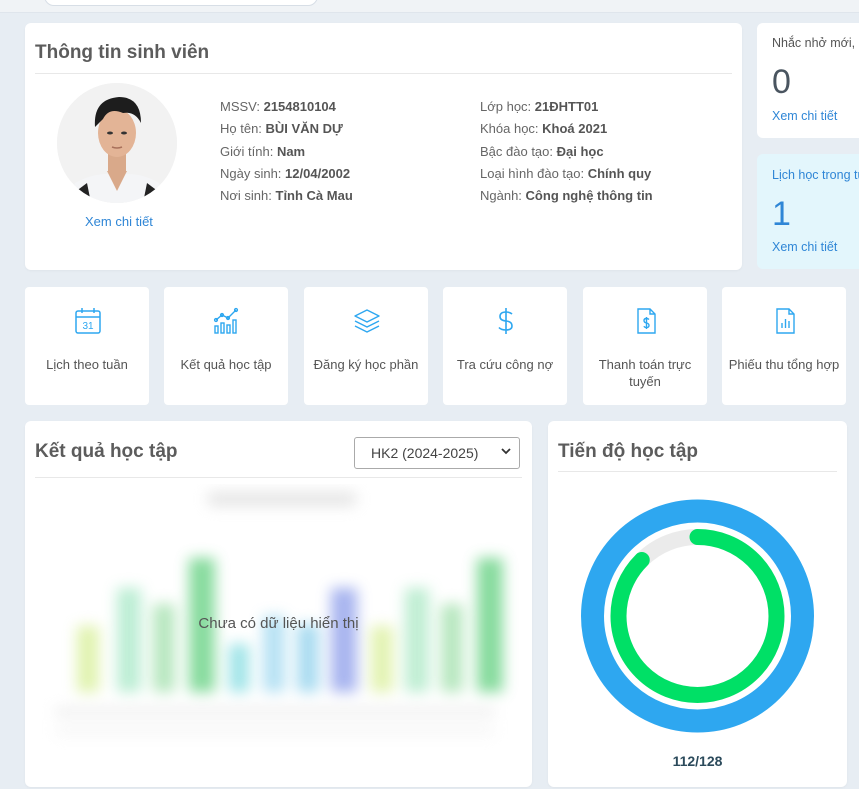 The height and width of the screenshot is (789, 859). I want to click on layers-icon, so click(367, 321).